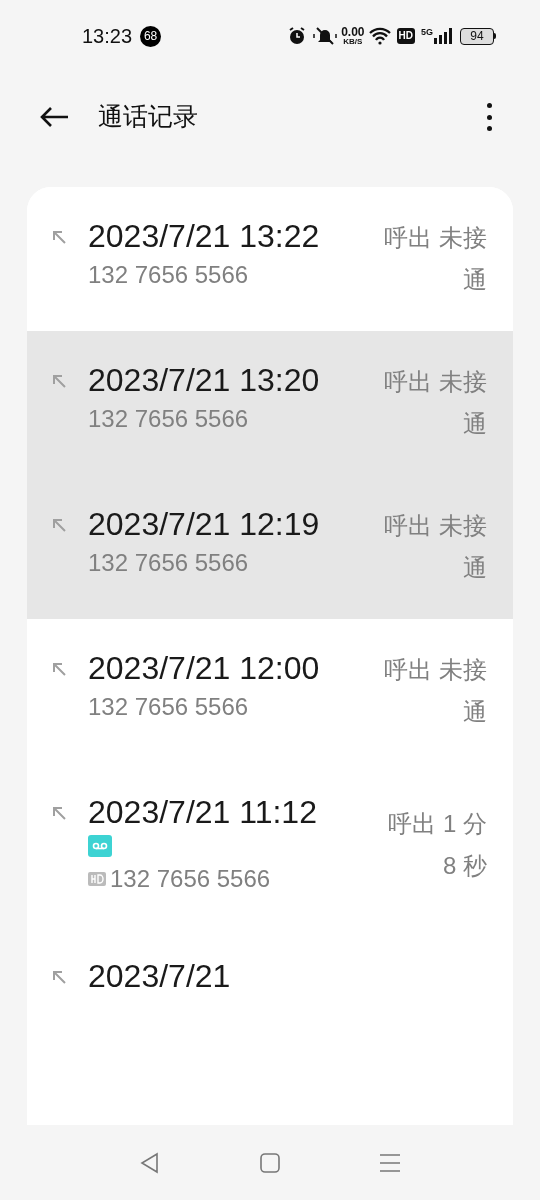 The height and width of the screenshot is (1200, 540). What do you see at coordinates (443, 36) in the screenshot?
I see `signal-icon` at bounding box center [443, 36].